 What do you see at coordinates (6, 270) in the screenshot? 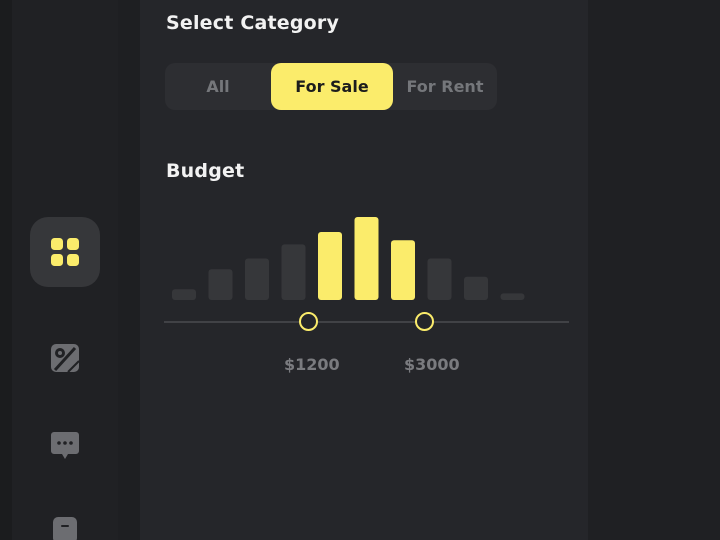
I see `sidebar-edge` at bounding box center [6, 270].